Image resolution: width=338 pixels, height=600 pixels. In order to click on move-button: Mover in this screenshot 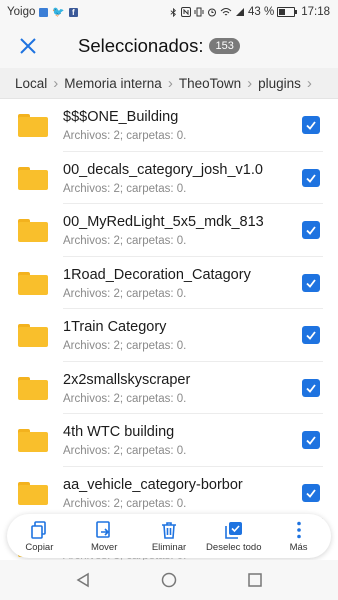, I will do `click(104, 536)`.